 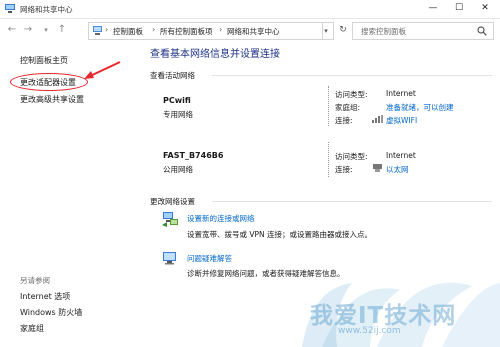 What do you see at coordinates (397, 169) in the screenshot?
I see `ethernet-link: 以太网` at bounding box center [397, 169].